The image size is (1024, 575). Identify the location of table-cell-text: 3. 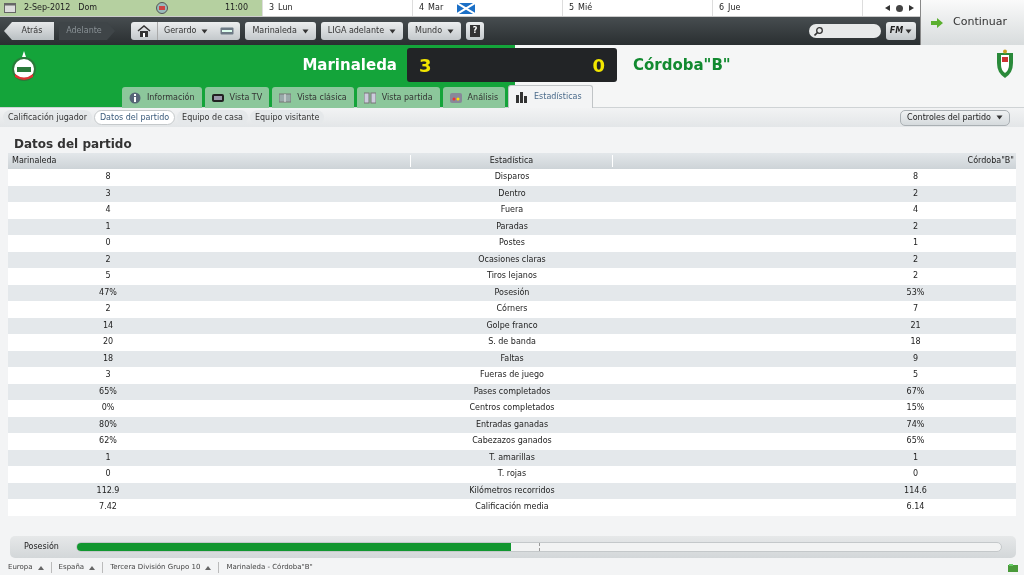
(108, 193).